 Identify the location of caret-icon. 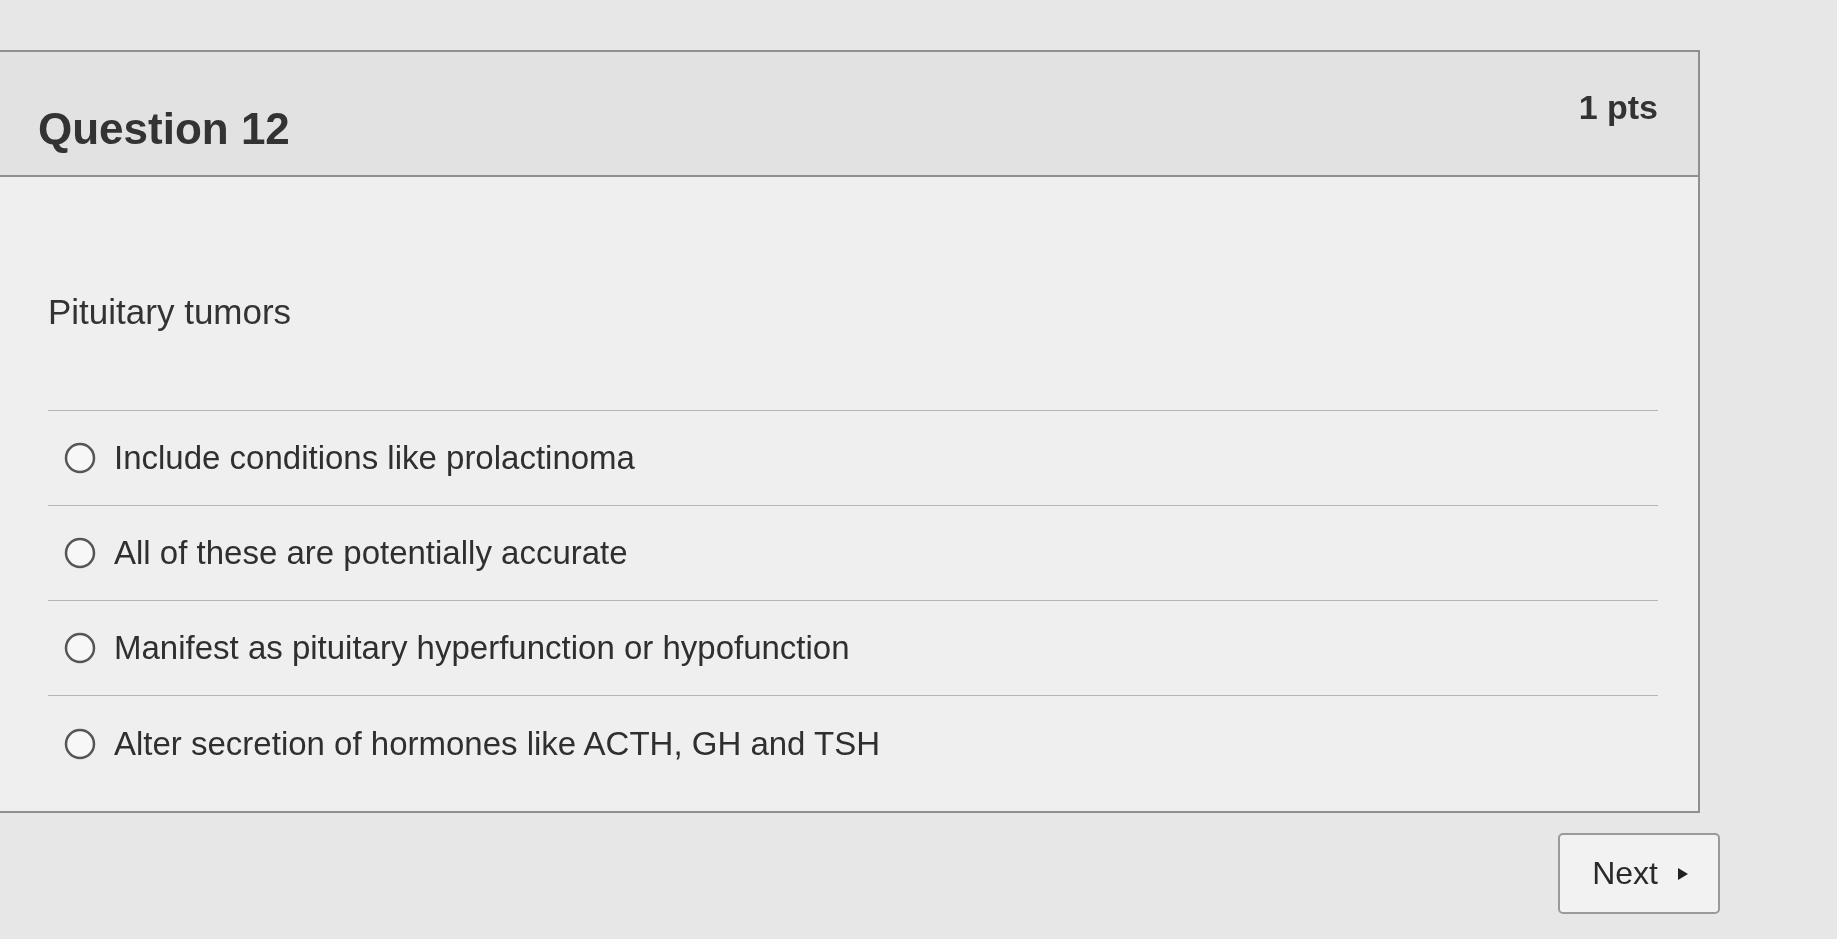
(1683, 873).